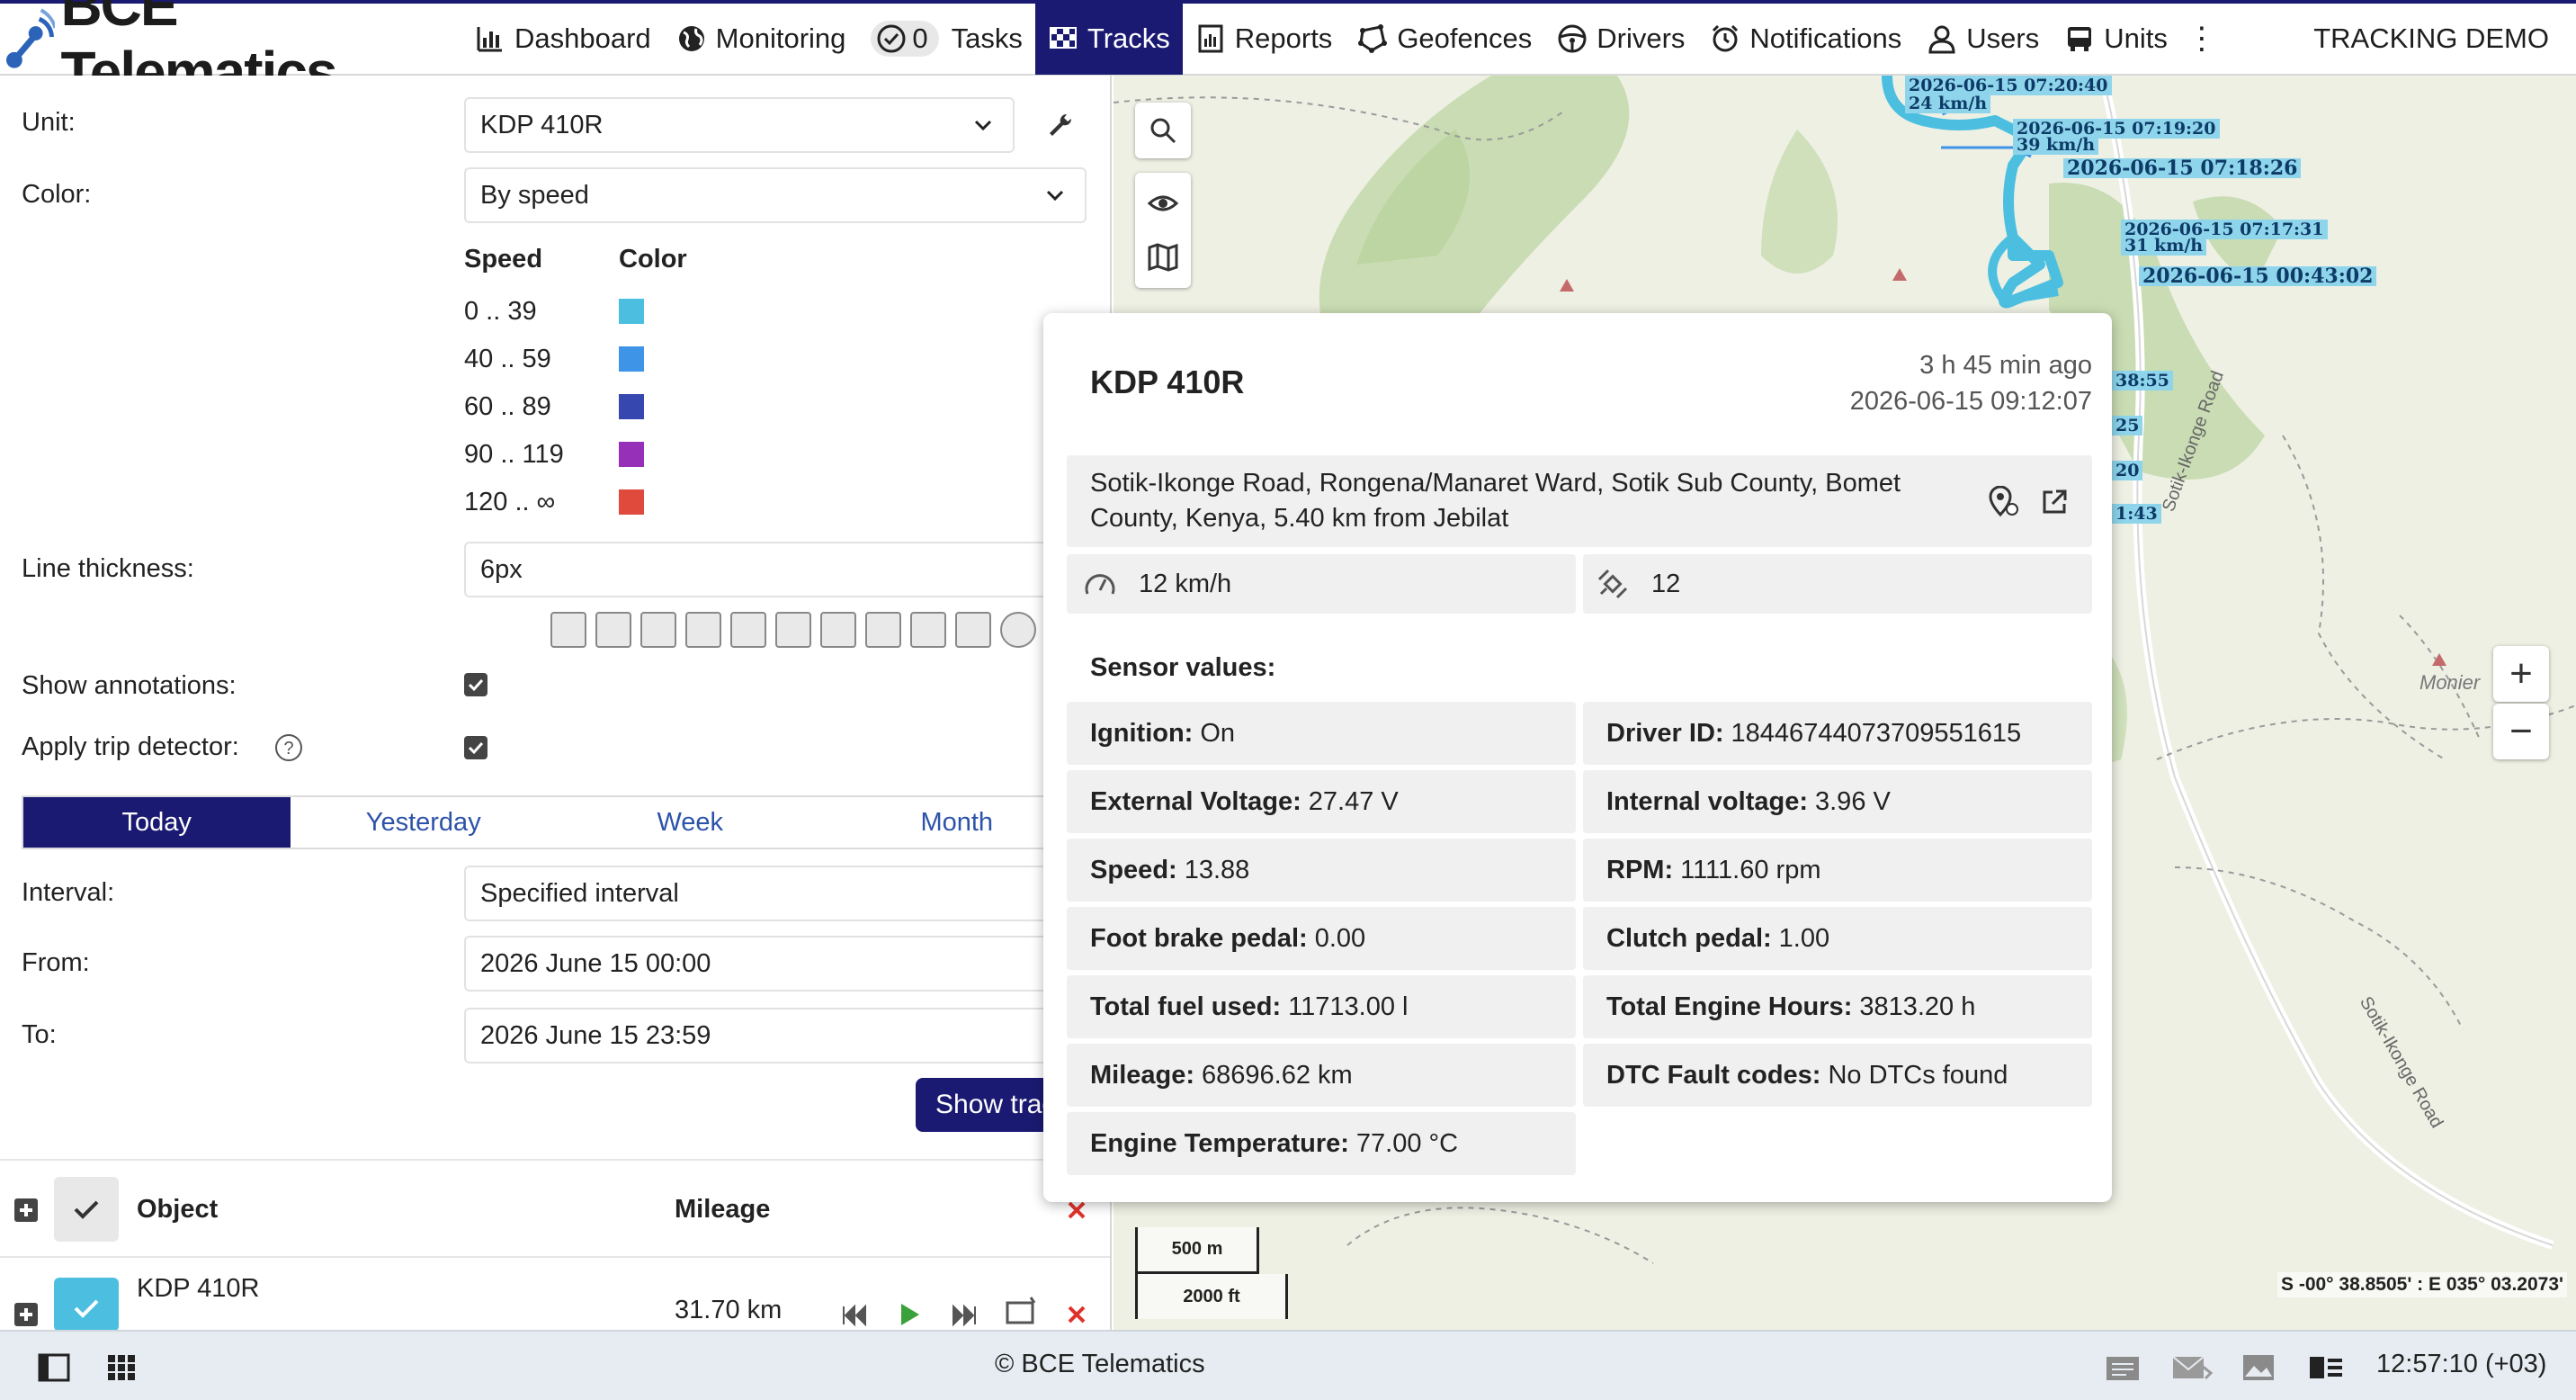 Image resolution: width=2576 pixels, height=1400 pixels. What do you see at coordinates (973, 630) in the screenshot?
I see `parking-icon` at bounding box center [973, 630].